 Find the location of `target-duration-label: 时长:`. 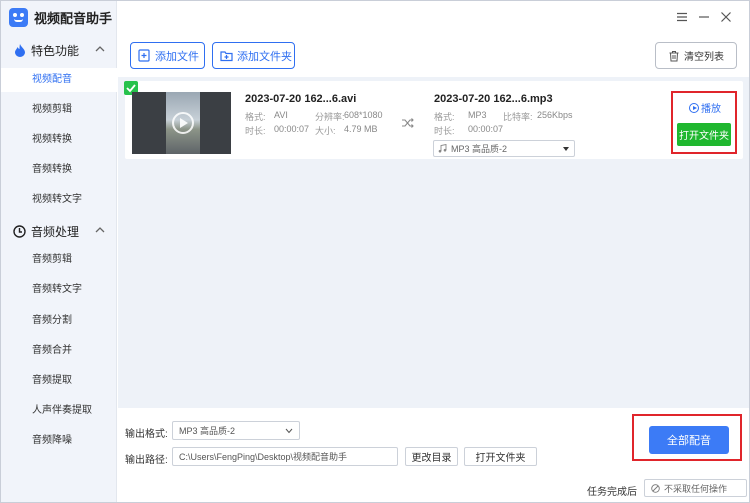

target-duration-label: 时长: is located at coordinates (444, 131).